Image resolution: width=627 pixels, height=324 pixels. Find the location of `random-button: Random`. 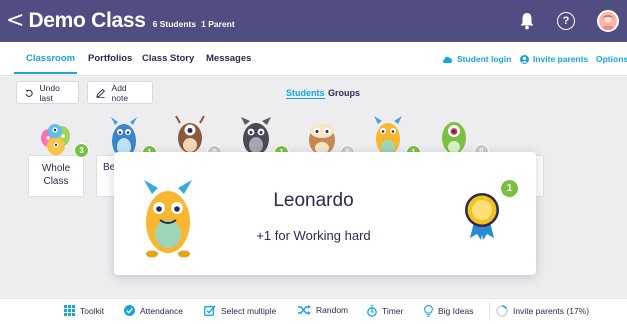

random-button: Random is located at coordinates (323, 310).